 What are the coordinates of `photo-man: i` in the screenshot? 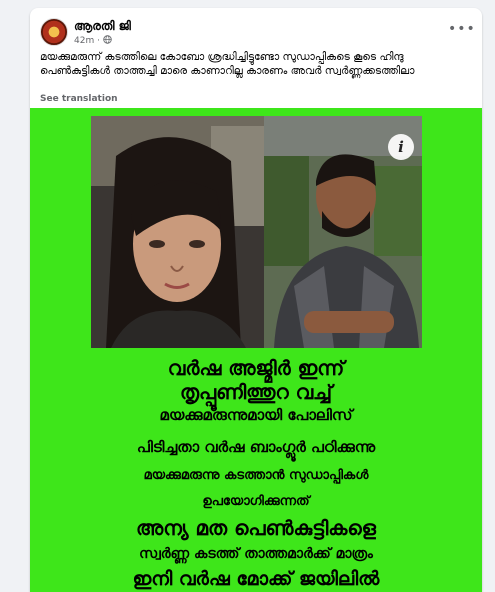 It's located at (343, 232).